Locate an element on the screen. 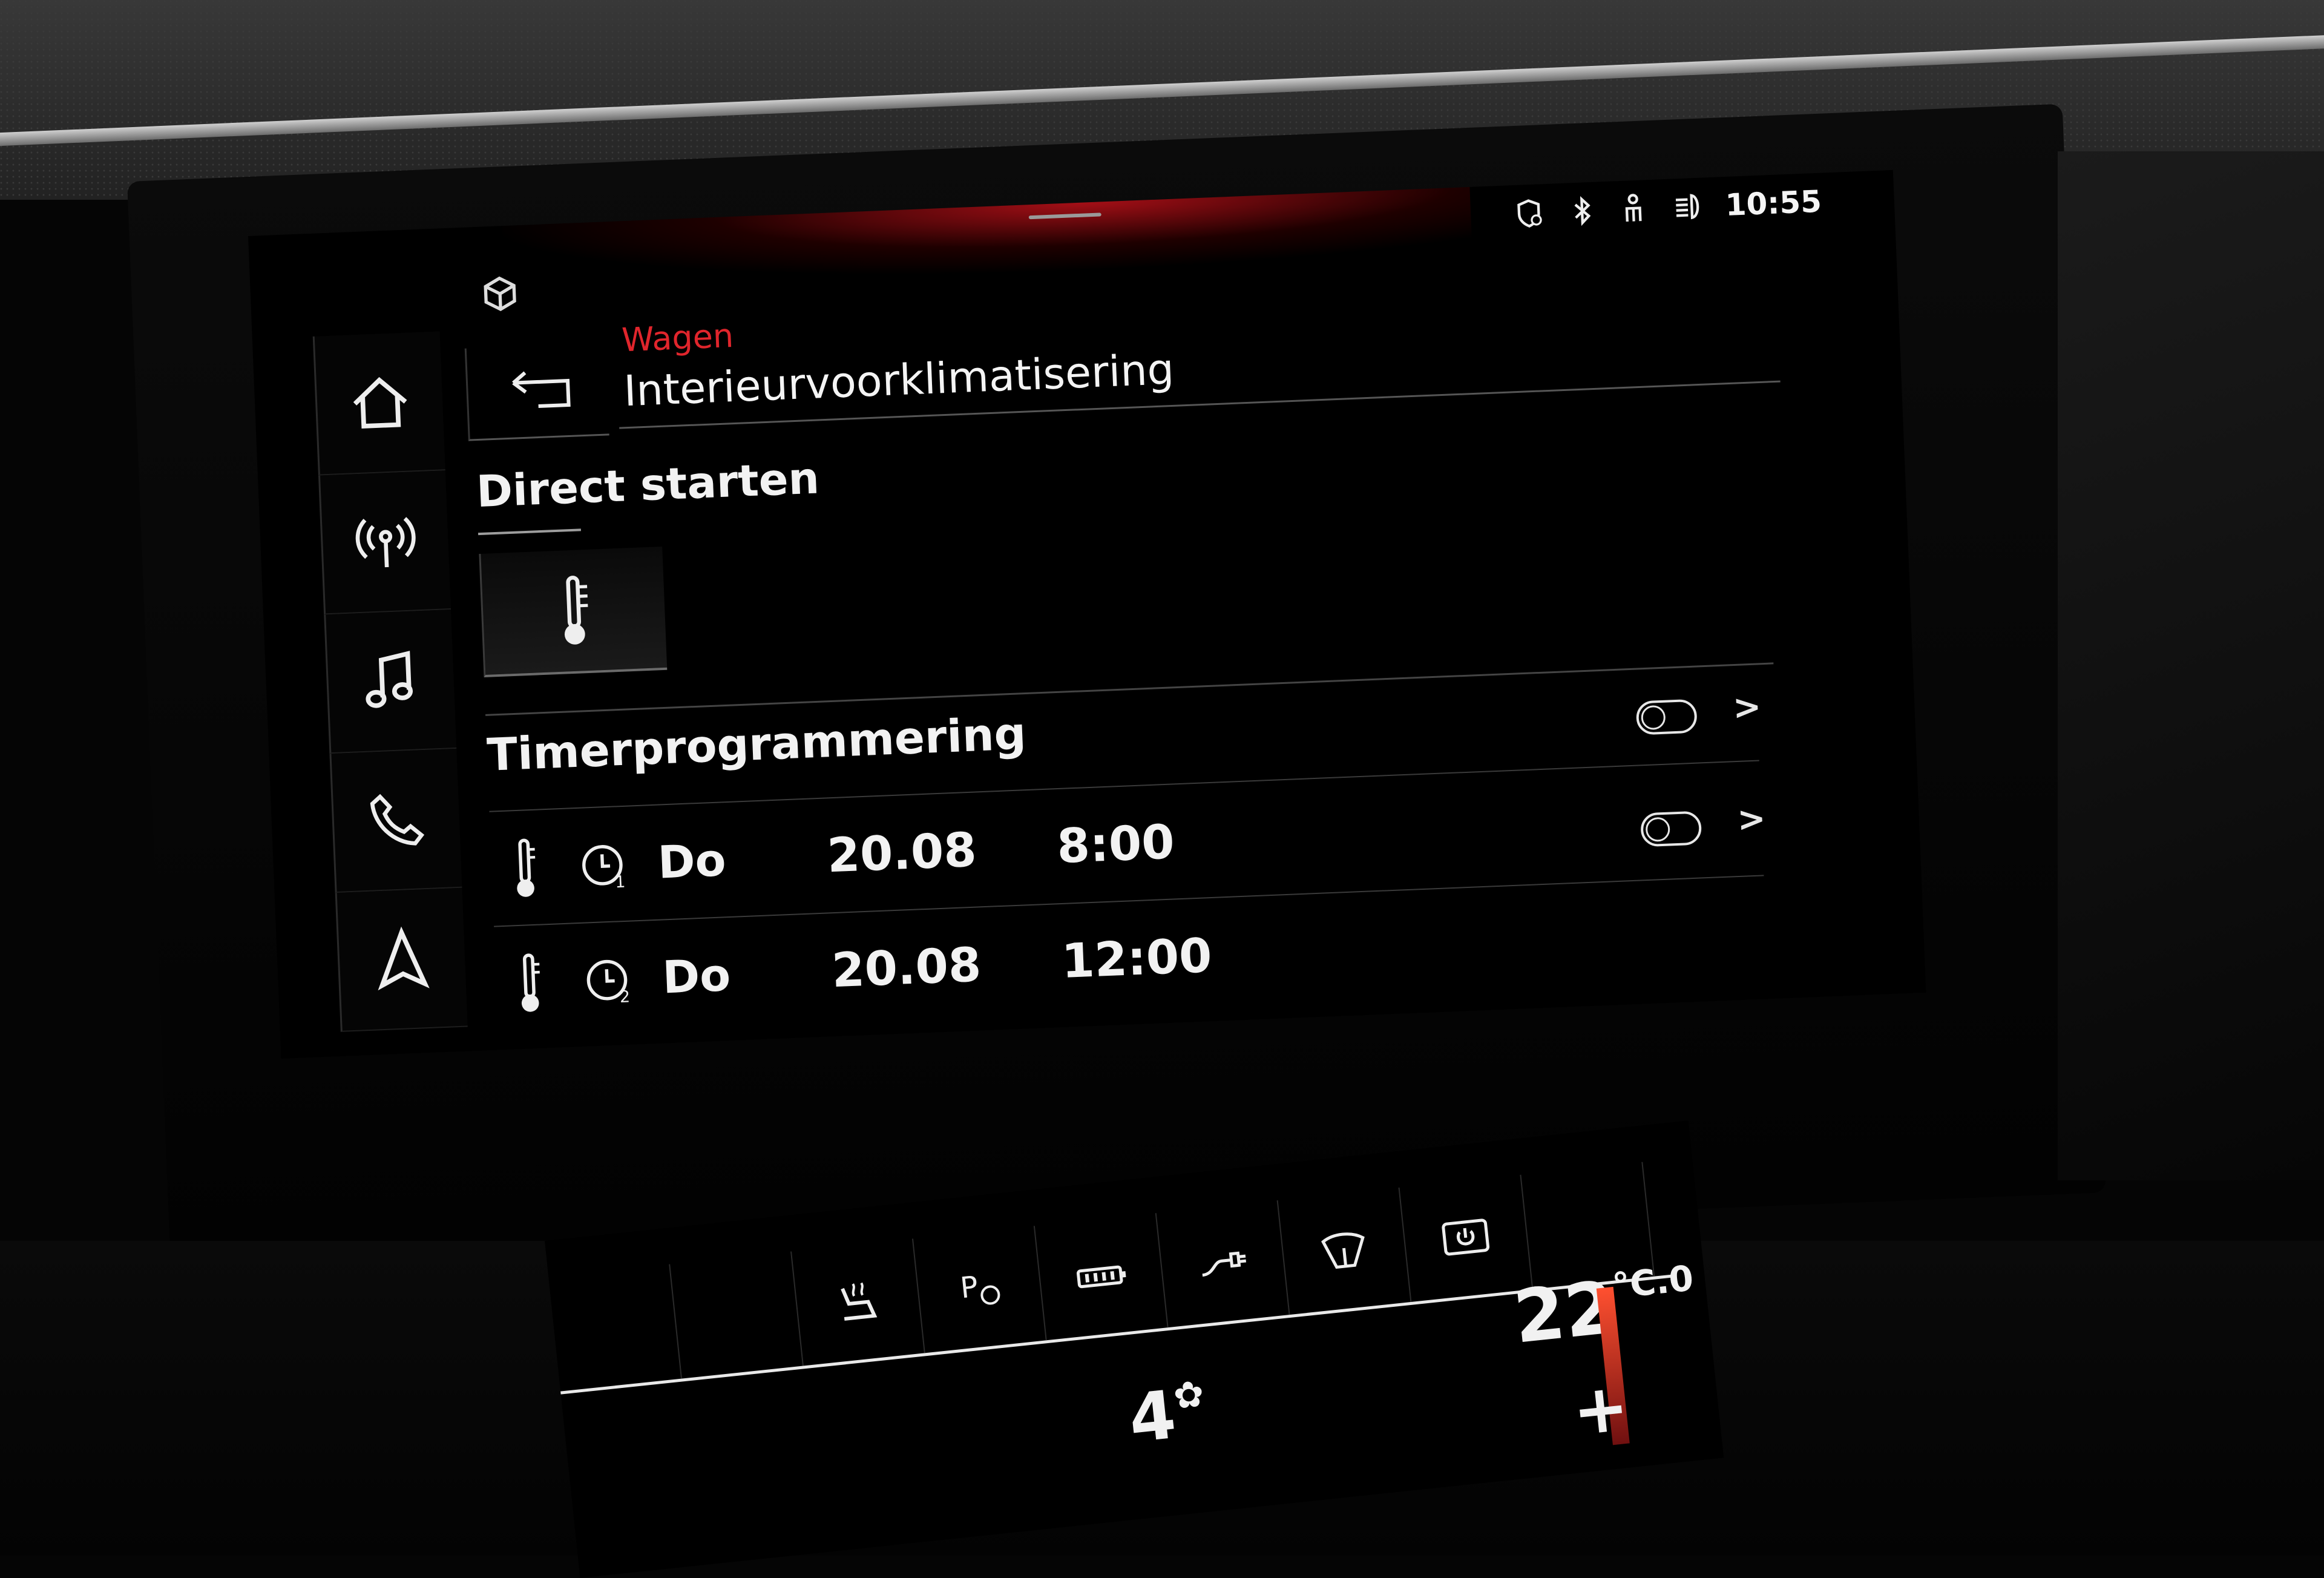  fan-level: 4✿ is located at coordinates (1167, 1415).